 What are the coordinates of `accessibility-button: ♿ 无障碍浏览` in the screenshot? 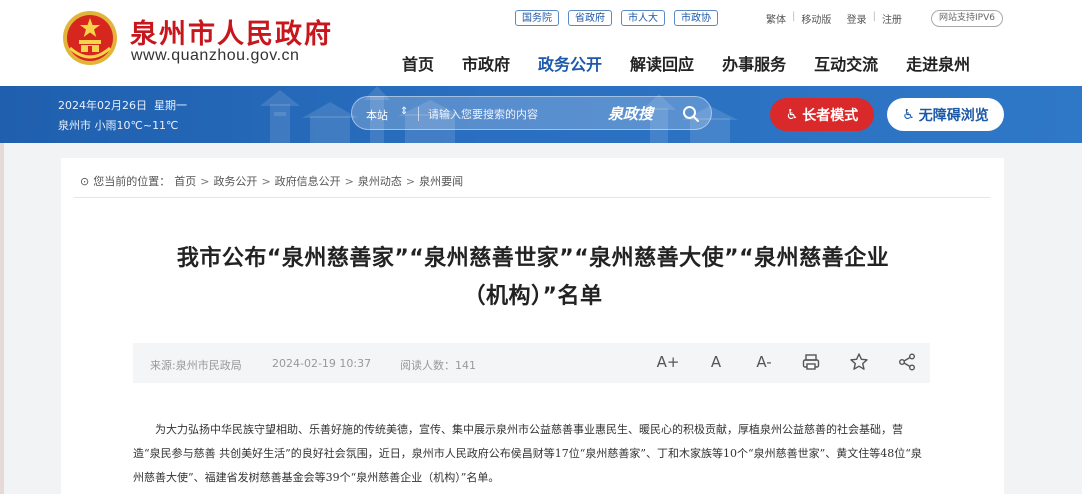 It's located at (945, 114).